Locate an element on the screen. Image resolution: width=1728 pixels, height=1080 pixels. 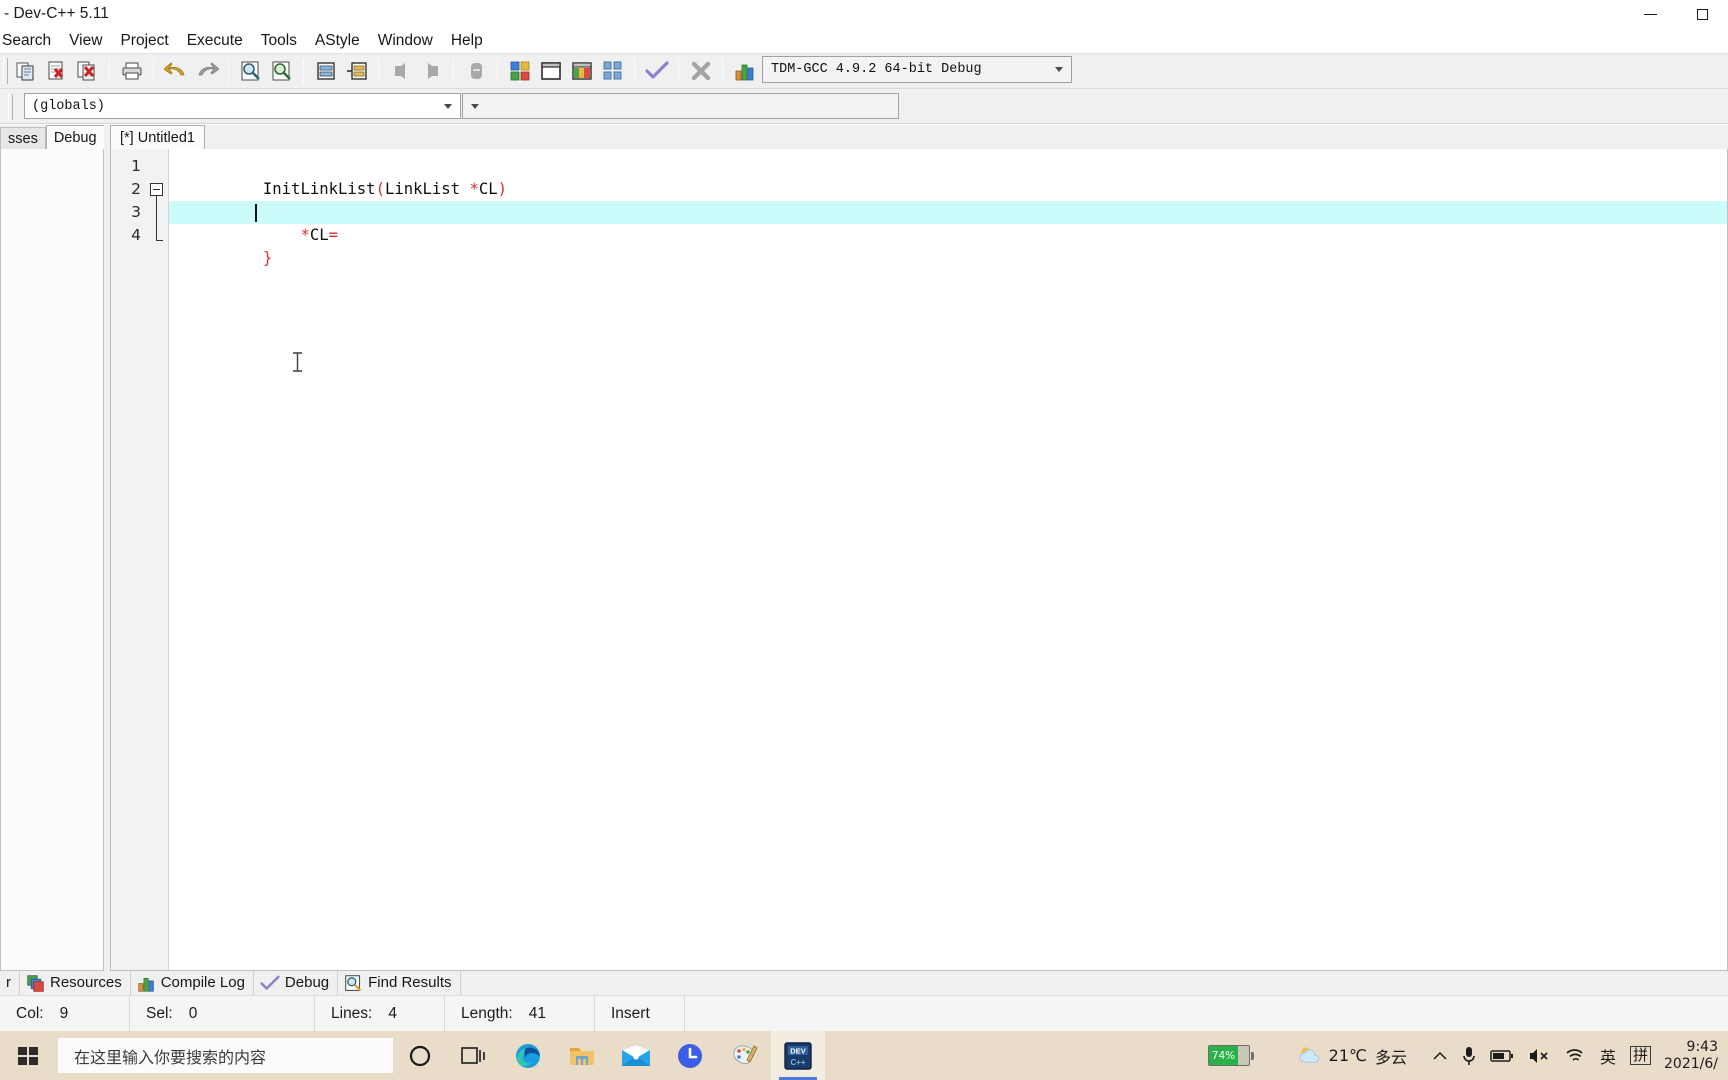
step-forward-button is located at coordinates (431, 71).